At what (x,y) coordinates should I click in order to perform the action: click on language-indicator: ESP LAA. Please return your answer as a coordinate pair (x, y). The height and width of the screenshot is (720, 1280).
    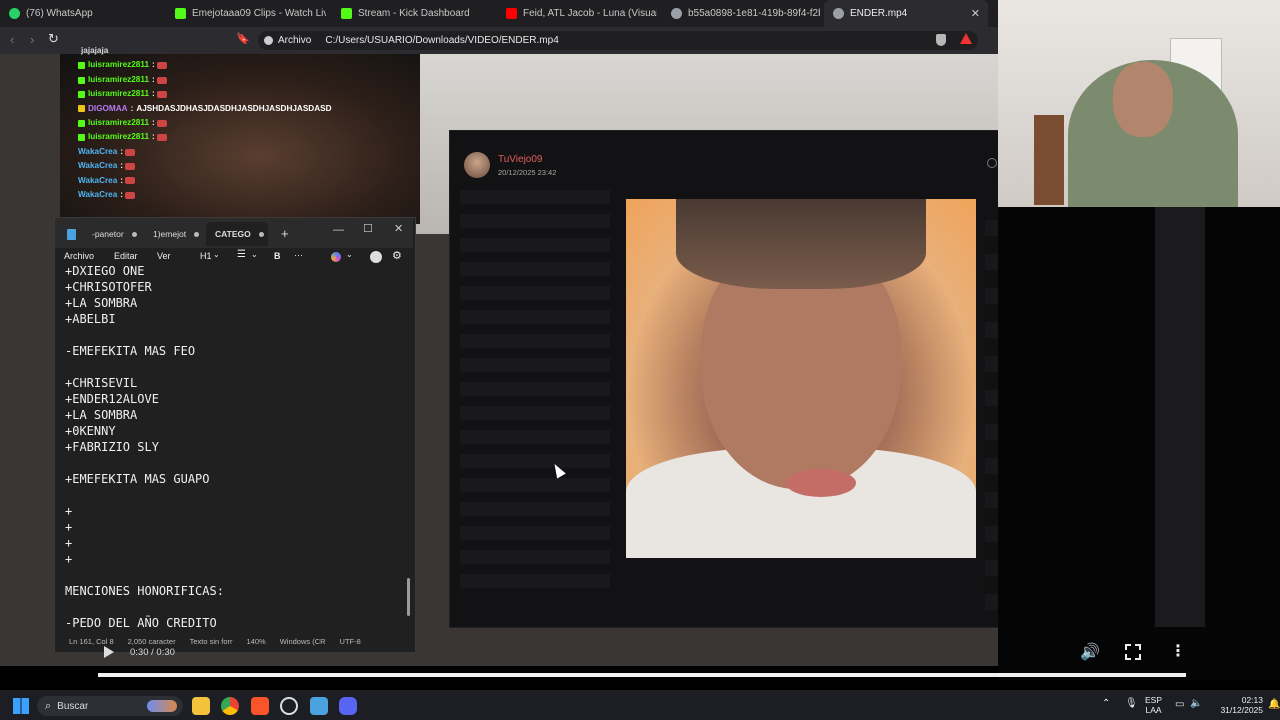
    Looking at the image, I should click on (1153, 705).